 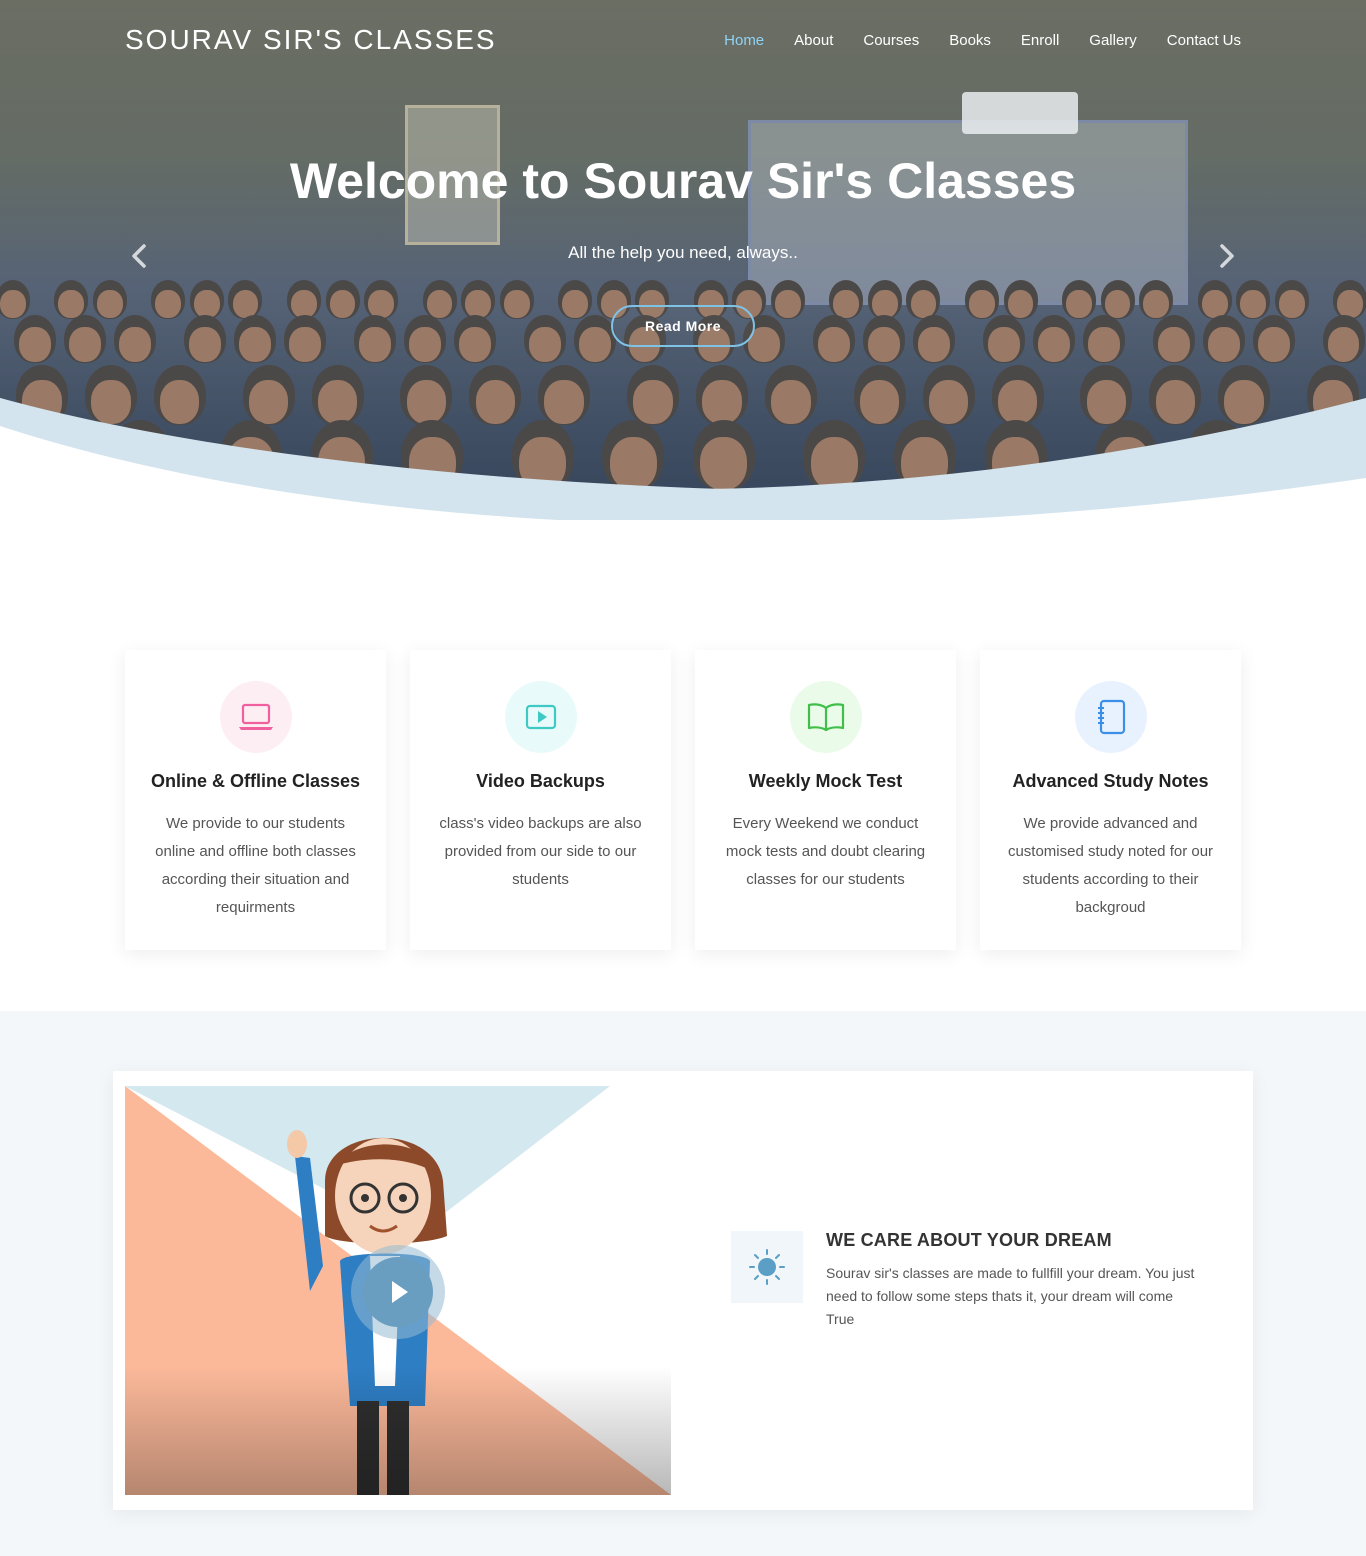 I want to click on laptop-icon, so click(x=255, y=716).